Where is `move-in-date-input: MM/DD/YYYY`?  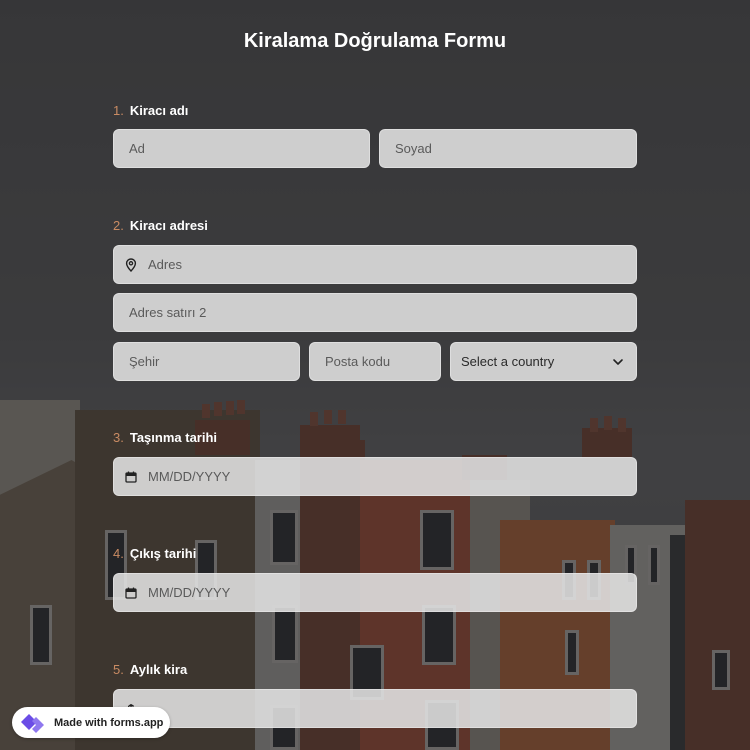
move-in-date-input: MM/DD/YYYY is located at coordinates (375, 476).